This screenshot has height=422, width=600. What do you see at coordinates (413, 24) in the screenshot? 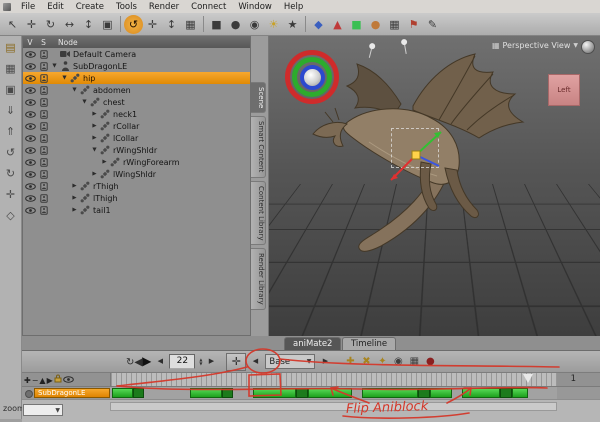
I see `flag-icon: ⚑` at bounding box center [413, 24].